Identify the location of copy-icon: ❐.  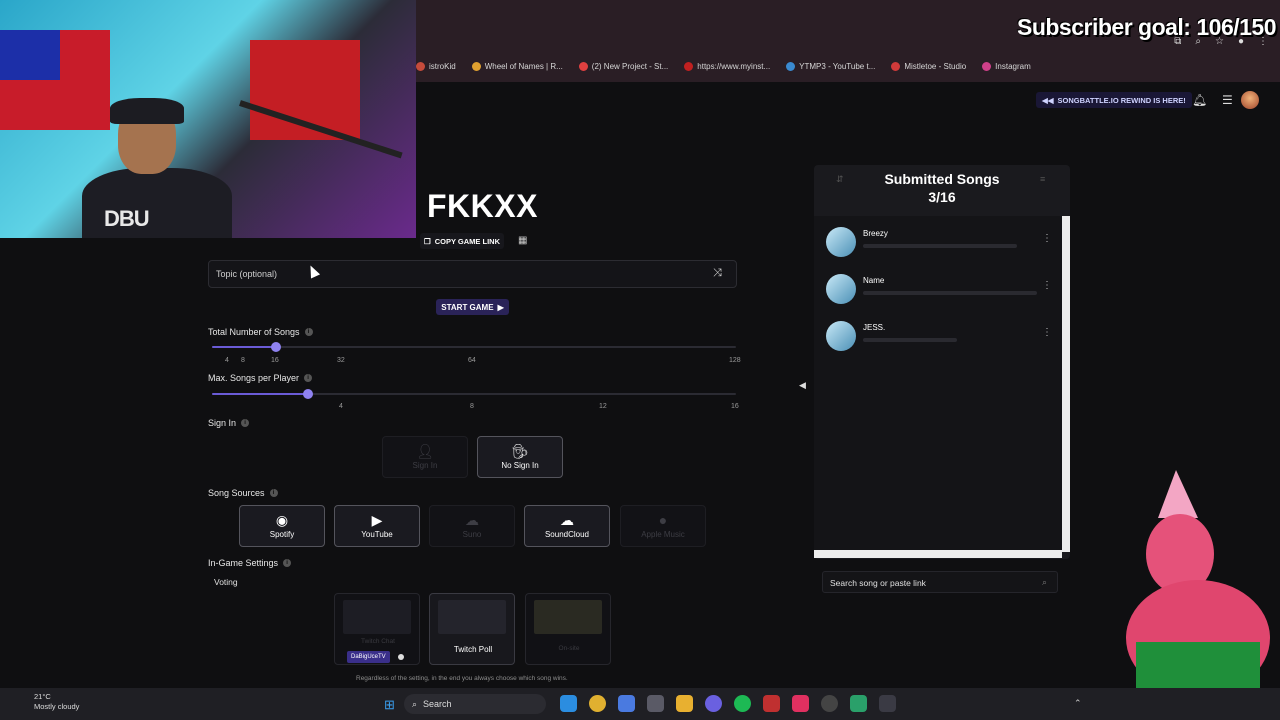
(427, 241).